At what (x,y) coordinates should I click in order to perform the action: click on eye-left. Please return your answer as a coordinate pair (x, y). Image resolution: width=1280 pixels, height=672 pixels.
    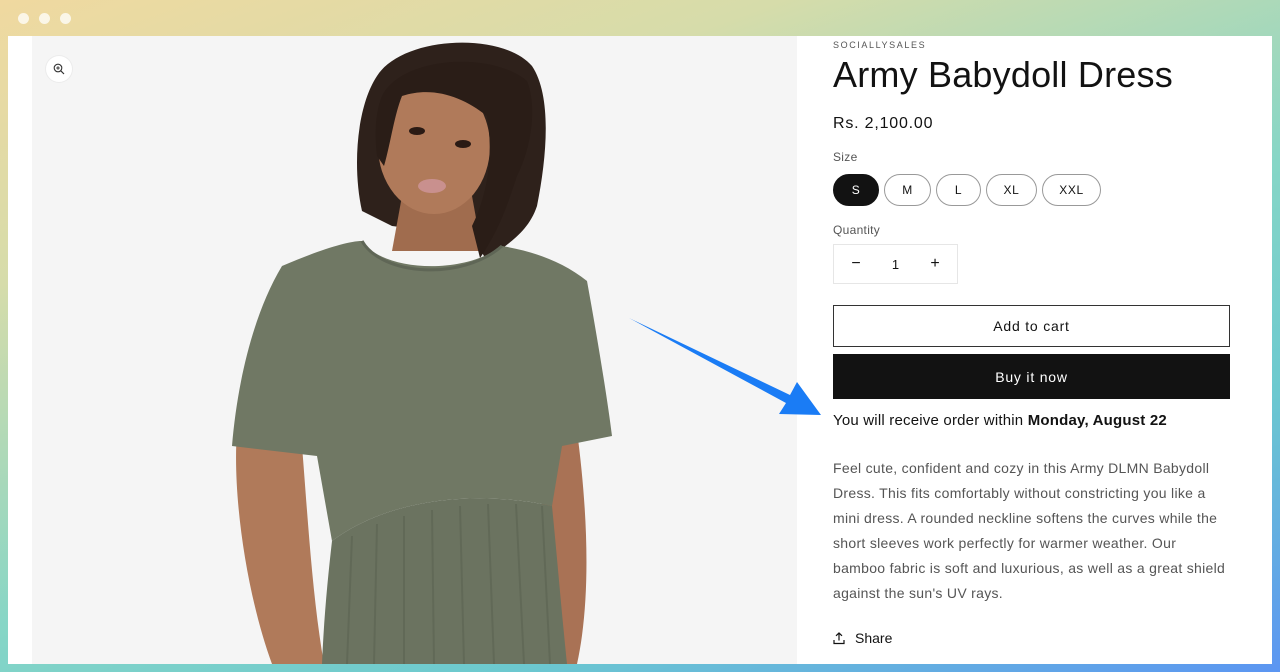
    Looking at the image, I should click on (417, 131).